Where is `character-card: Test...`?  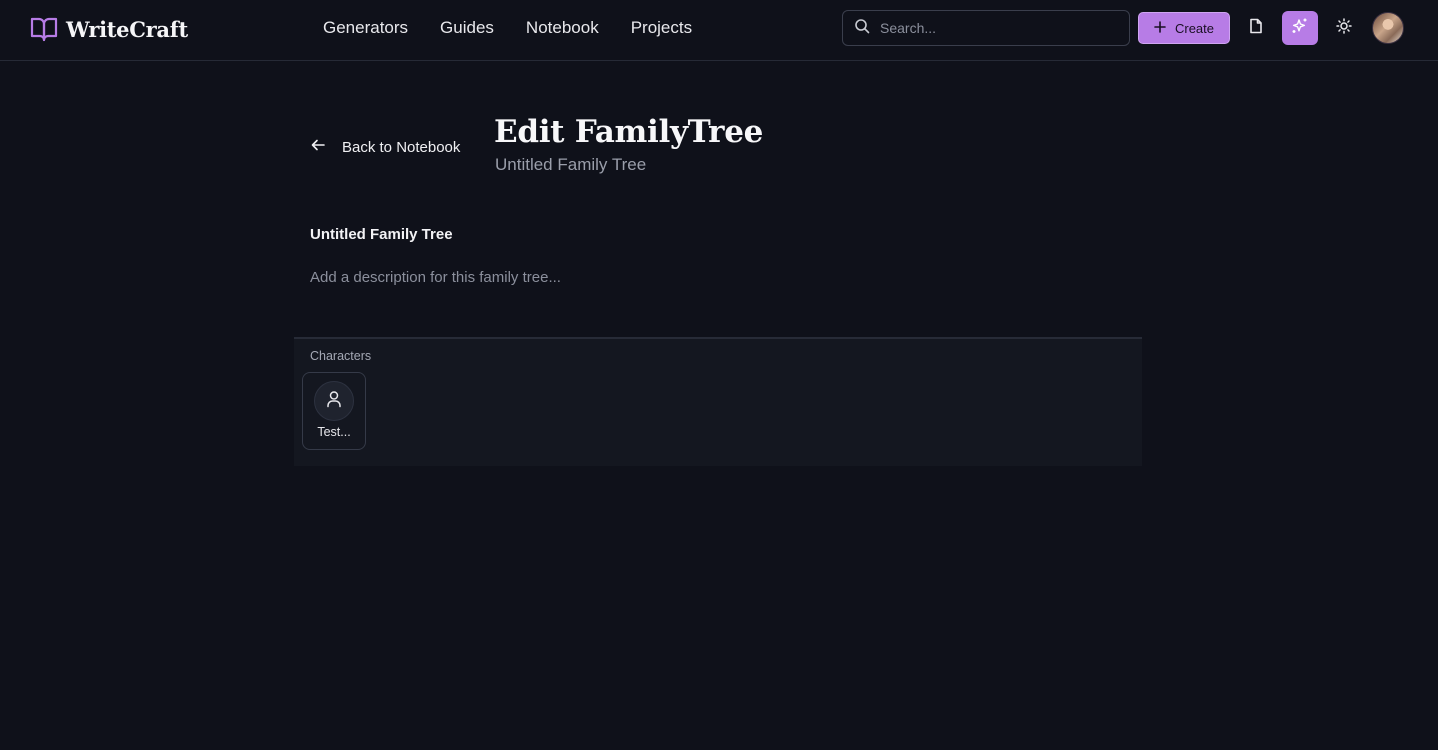
character-card: Test... is located at coordinates (334, 411).